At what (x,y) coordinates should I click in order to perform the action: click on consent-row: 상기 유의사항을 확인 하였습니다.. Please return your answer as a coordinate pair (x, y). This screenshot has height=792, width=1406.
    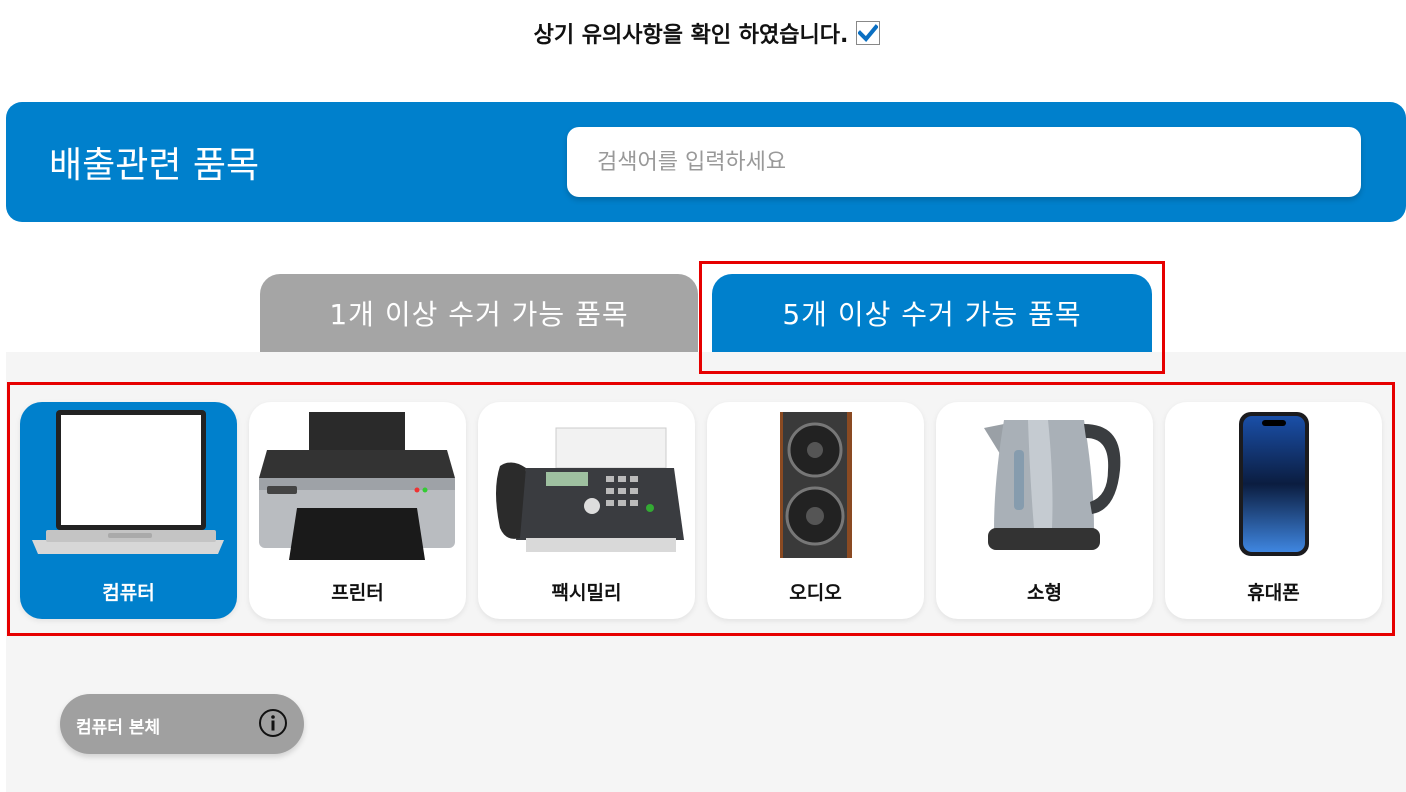
    Looking at the image, I should click on (703, 33).